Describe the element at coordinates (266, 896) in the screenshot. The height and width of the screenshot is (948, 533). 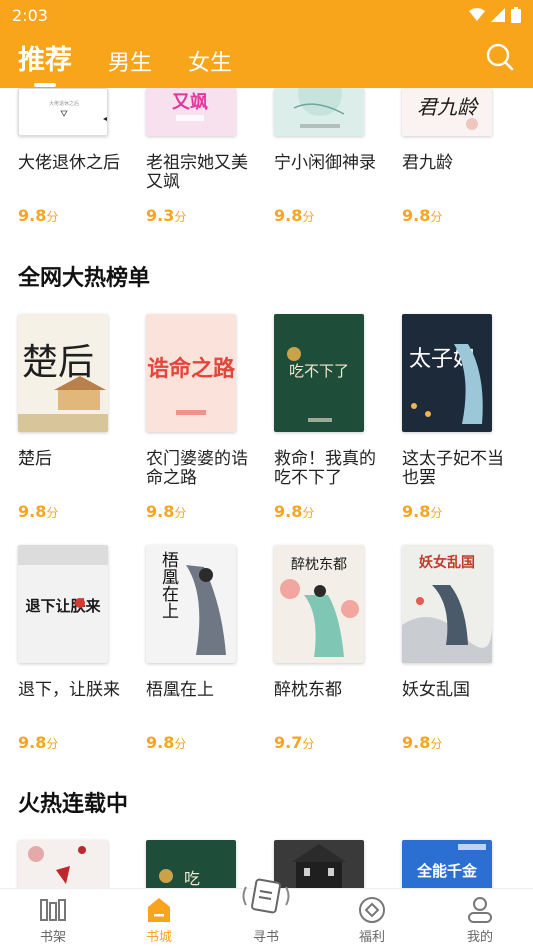
I see `find-book-icon` at that location.